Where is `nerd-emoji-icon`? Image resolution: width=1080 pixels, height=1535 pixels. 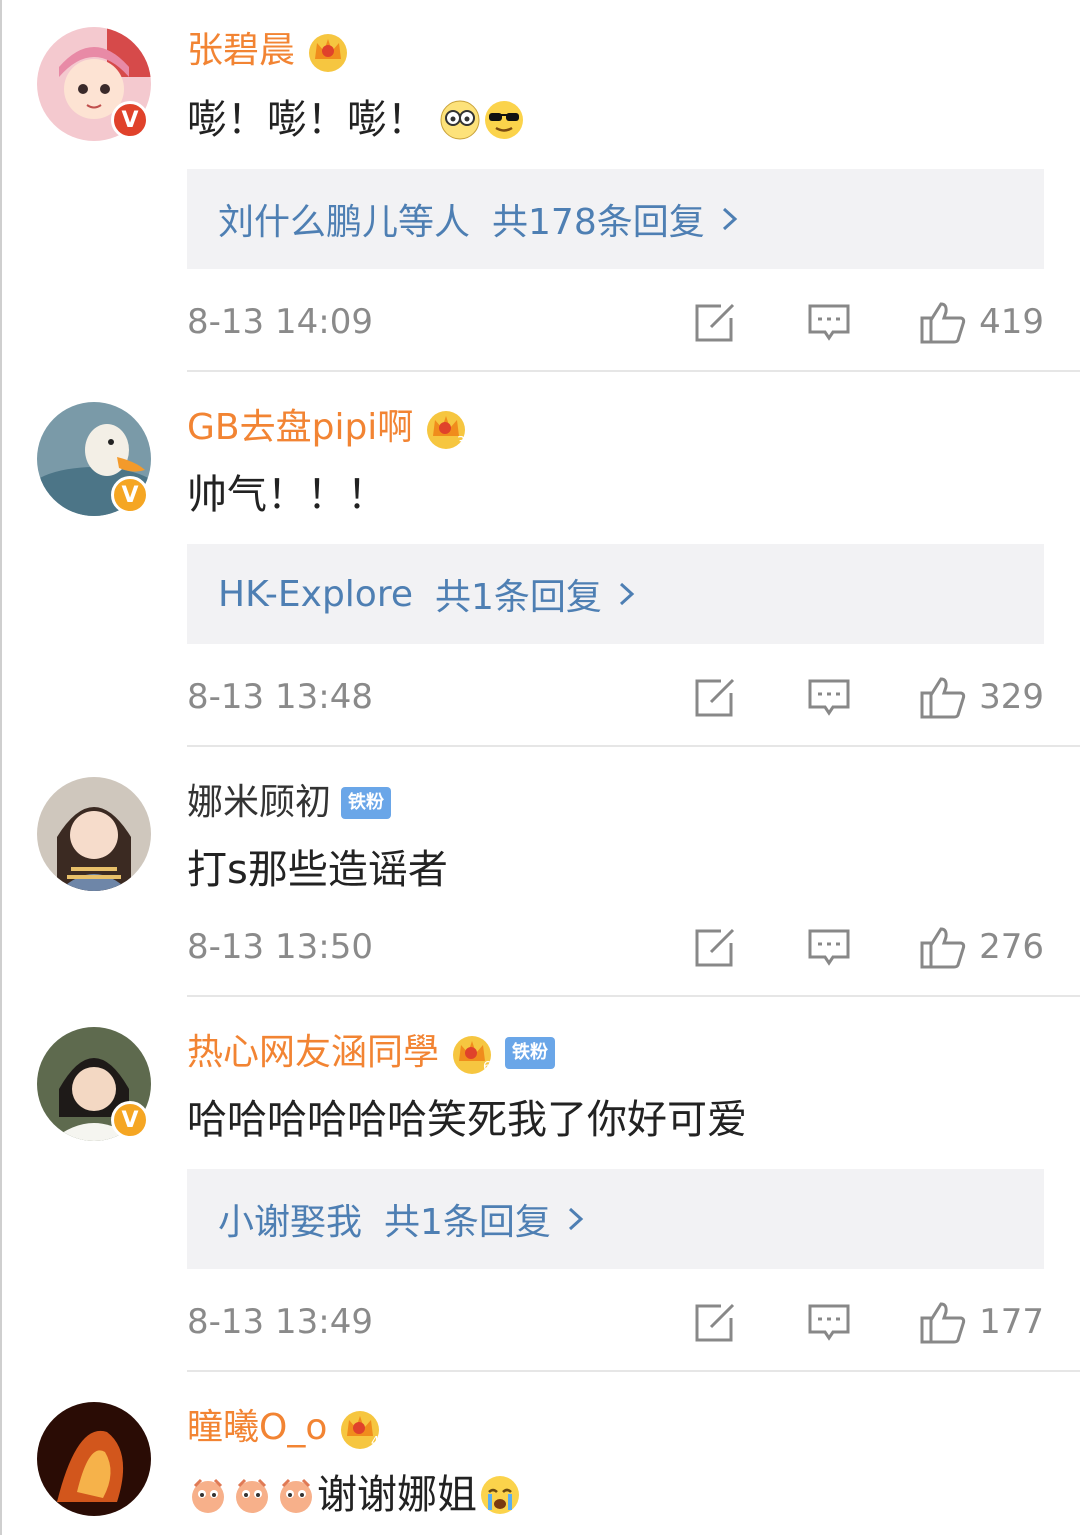 nerd-emoji-icon is located at coordinates (460, 120).